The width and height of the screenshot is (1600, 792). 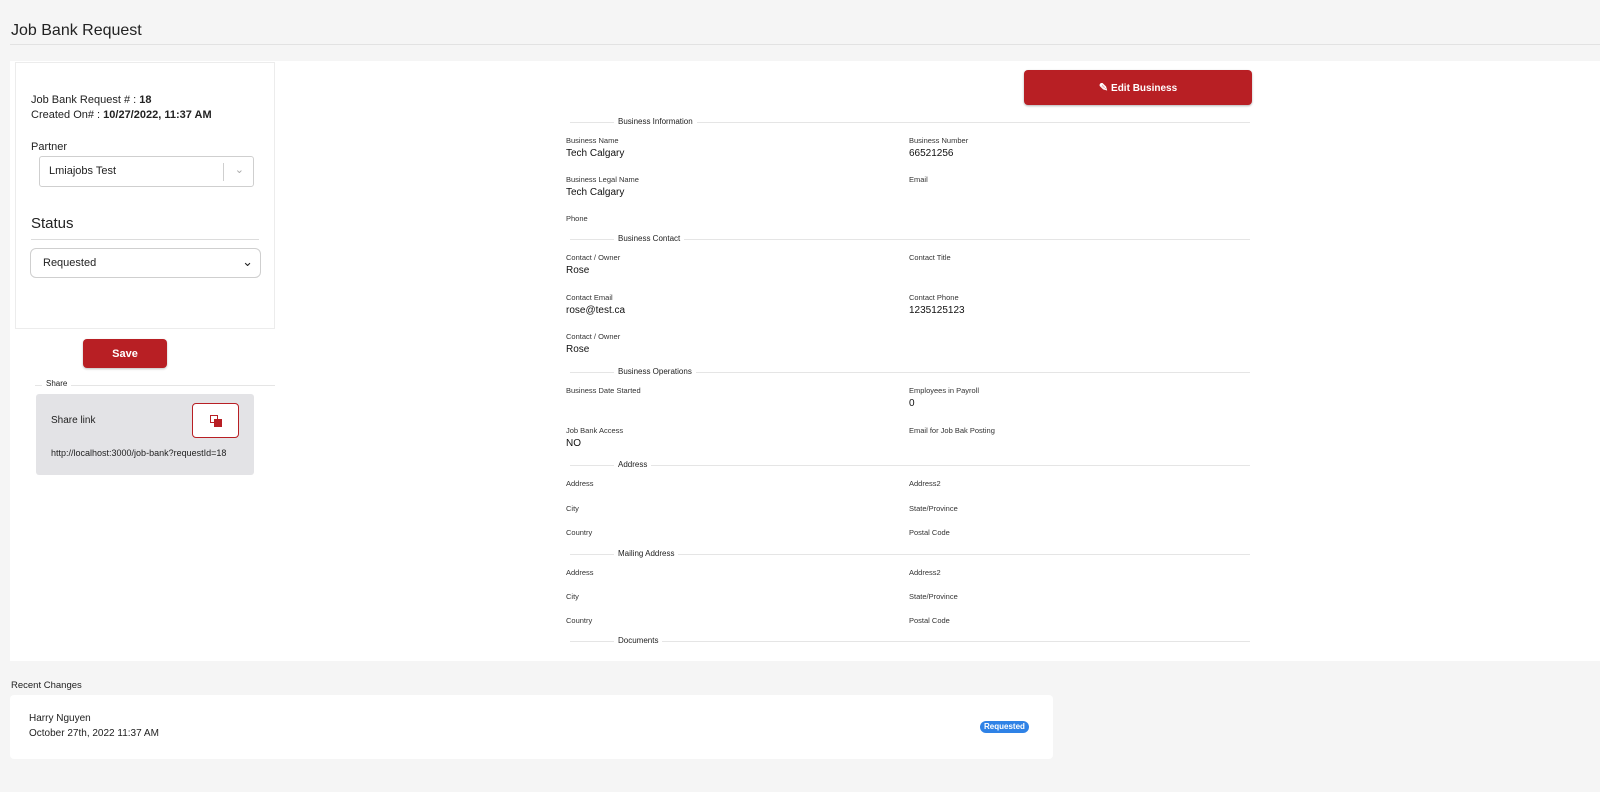 I want to click on status-label: Status, so click(x=52, y=223).